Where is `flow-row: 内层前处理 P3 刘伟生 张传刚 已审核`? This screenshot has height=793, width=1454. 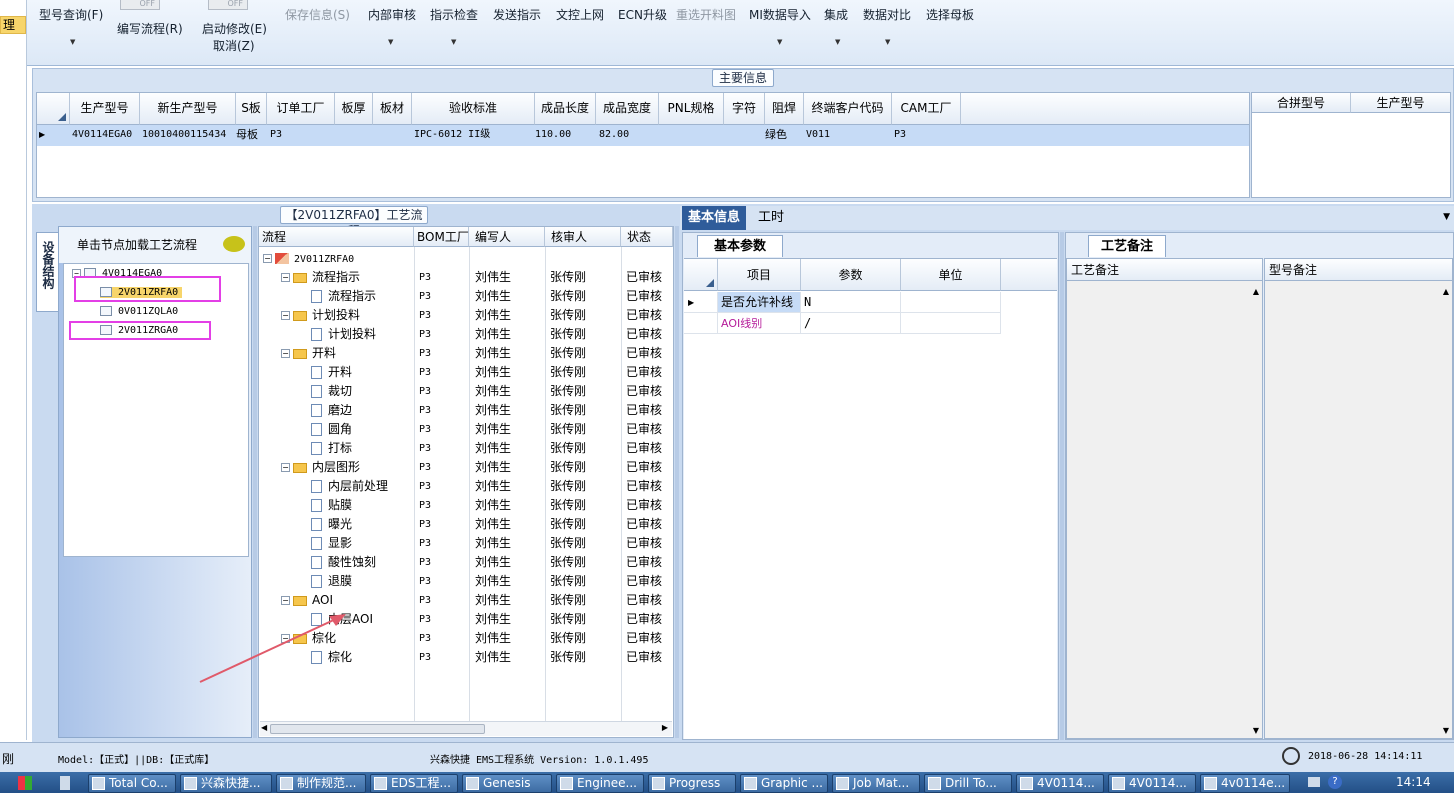 flow-row: 内层前处理 P3 刘伟生 张传刚 已审核 is located at coordinates (466, 486).